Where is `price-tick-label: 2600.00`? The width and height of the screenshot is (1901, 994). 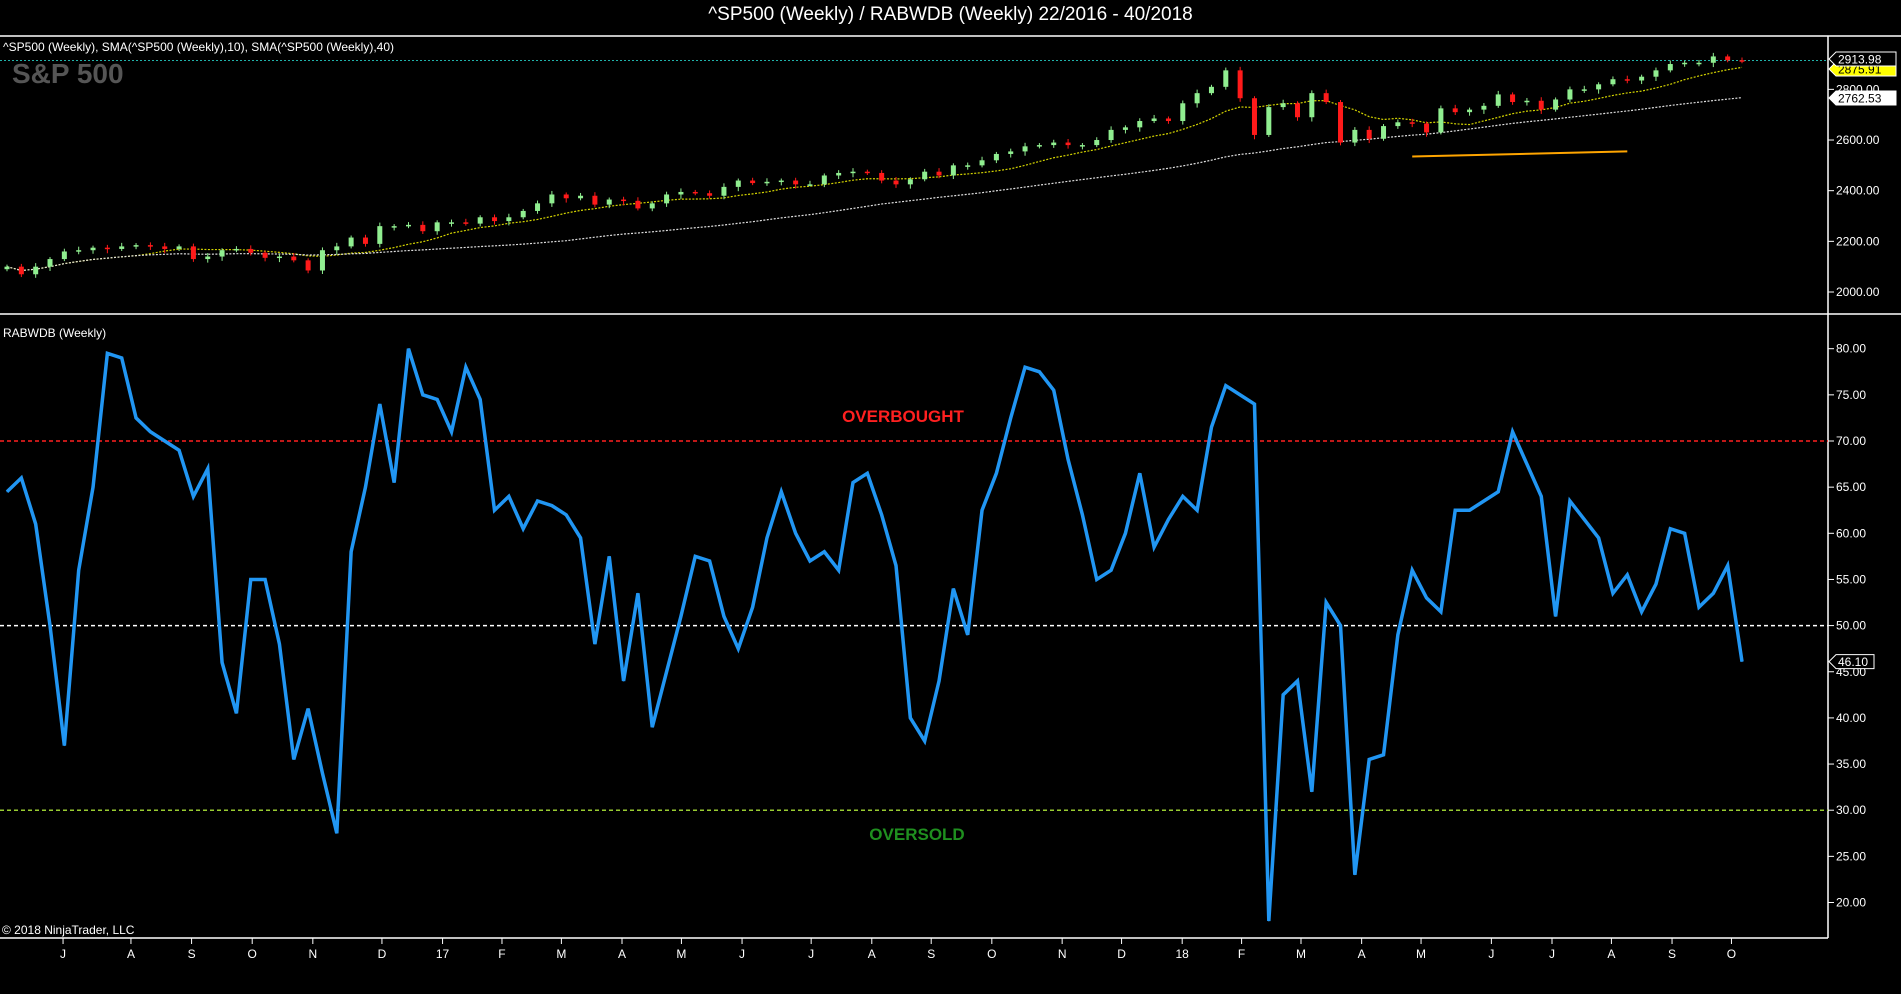
price-tick-label: 2600.00 is located at coordinates (1858, 140).